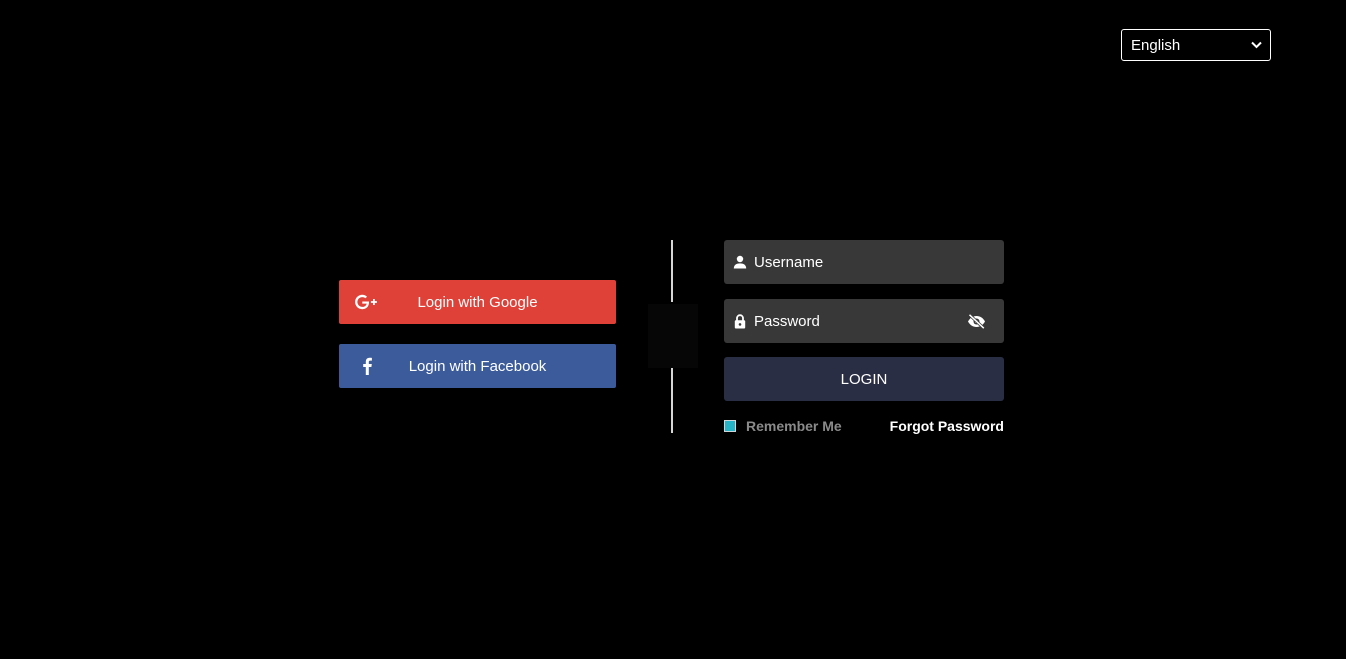  What do you see at coordinates (976, 321) in the screenshot?
I see `eye-off-icon` at bounding box center [976, 321].